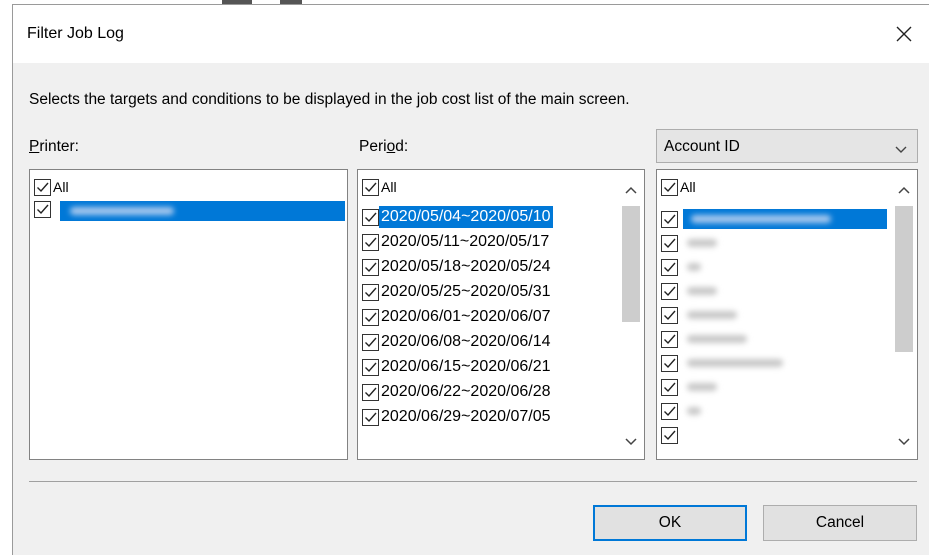  Describe the element at coordinates (457, 342) in the screenshot. I see `period-item: 2020/06/08~2020/06/14` at that location.